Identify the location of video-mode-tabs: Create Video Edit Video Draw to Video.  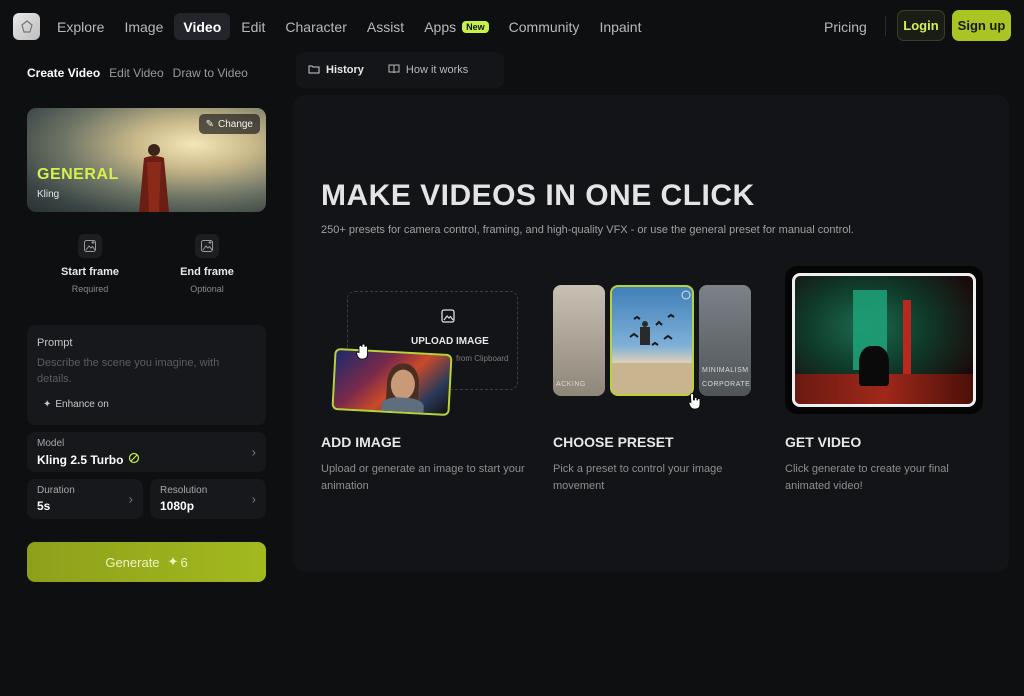
(137, 73).